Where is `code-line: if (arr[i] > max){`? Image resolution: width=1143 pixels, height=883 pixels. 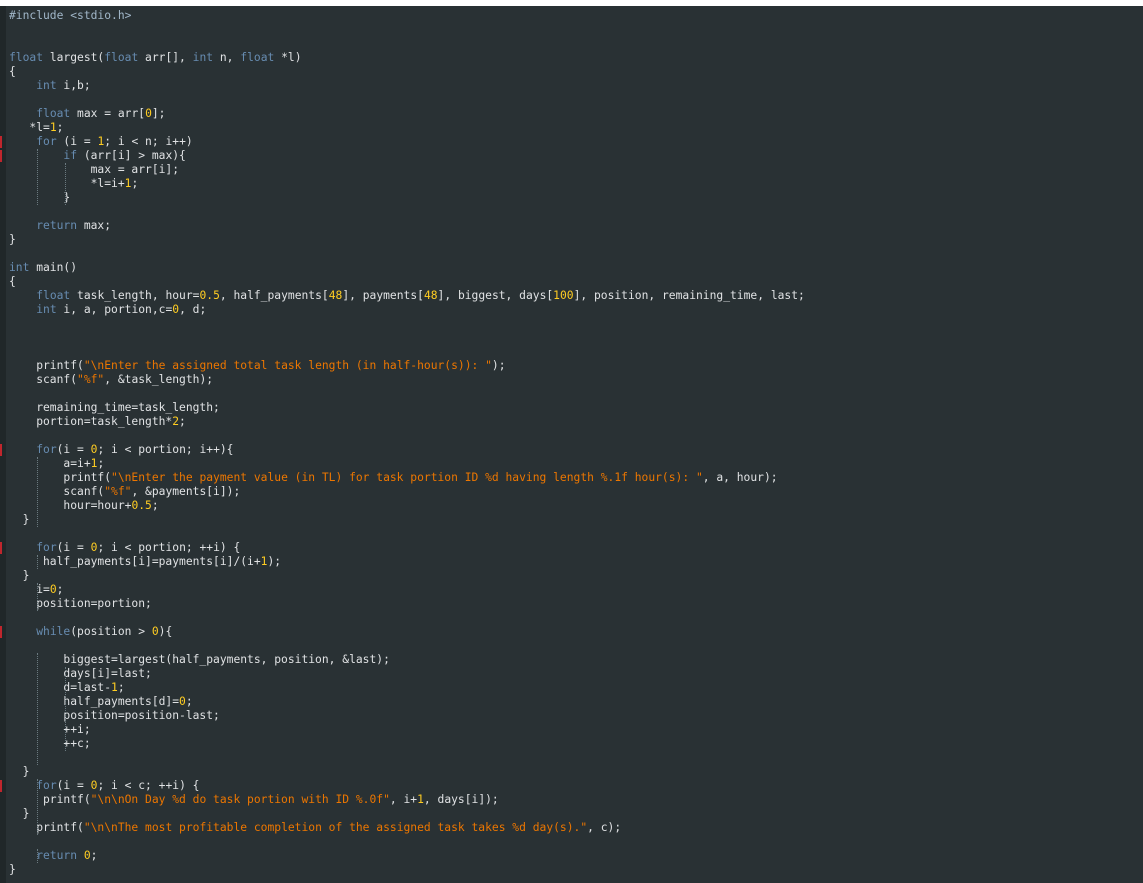 code-line: if (arr[i] > max){ is located at coordinates (576, 156).